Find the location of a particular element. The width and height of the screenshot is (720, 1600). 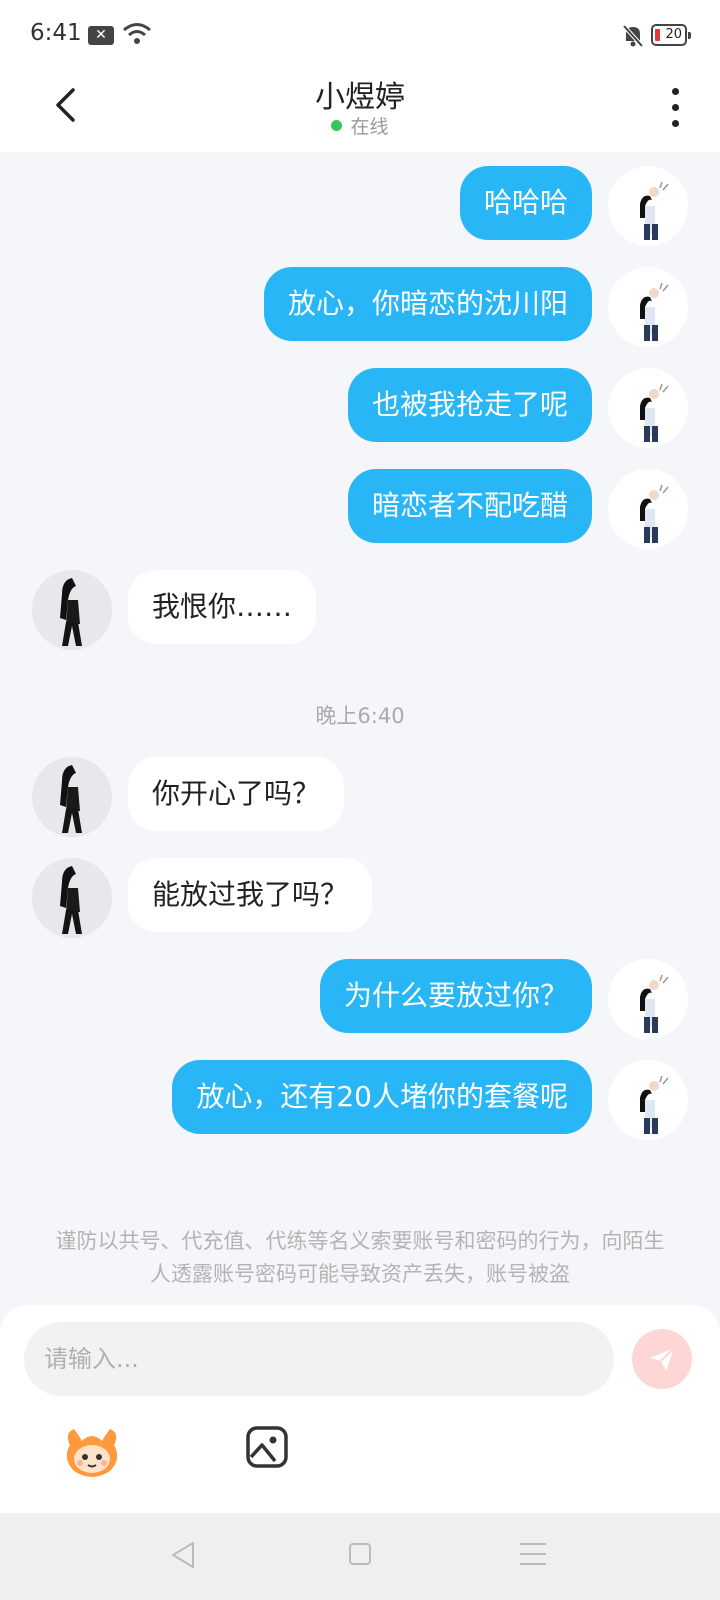

message-input is located at coordinates (319, 1359).